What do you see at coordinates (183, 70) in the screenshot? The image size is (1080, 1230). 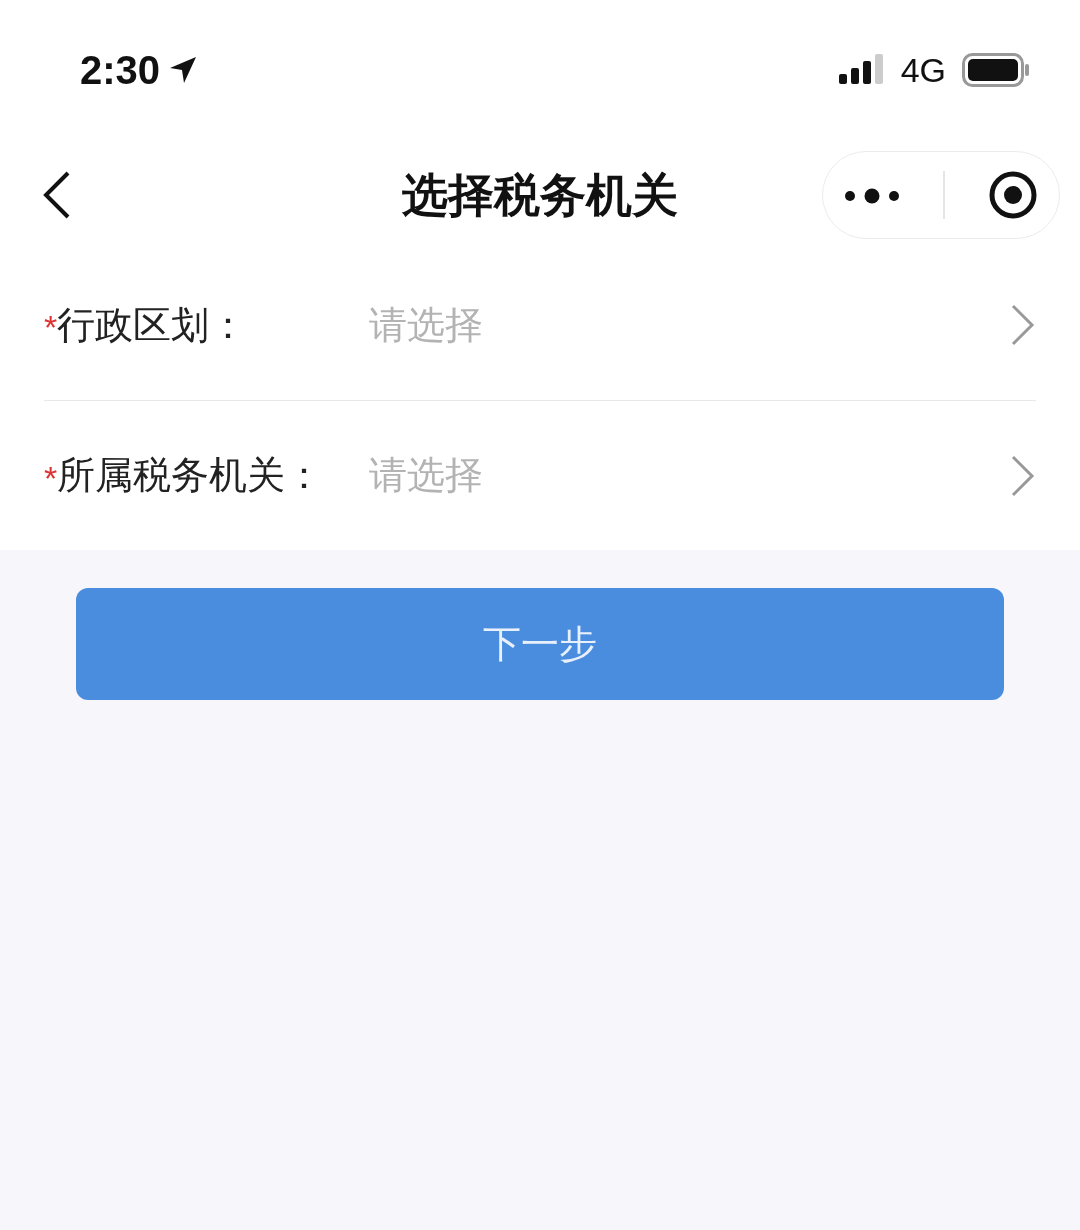 I see `location-arrow-icon` at bounding box center [183, 70].